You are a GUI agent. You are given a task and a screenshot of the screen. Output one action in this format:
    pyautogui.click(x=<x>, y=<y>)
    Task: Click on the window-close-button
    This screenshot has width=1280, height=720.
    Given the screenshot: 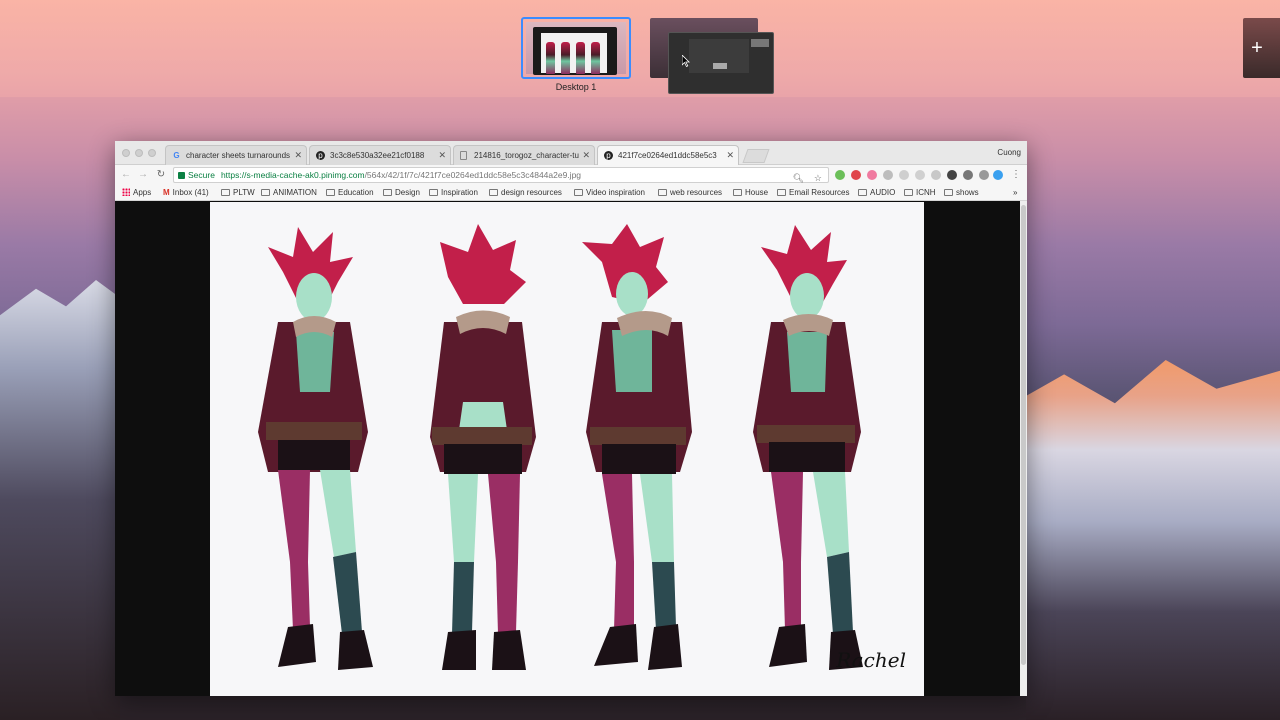 What is the action you would take?
    pyautogui.click(x=126, y=153)
    